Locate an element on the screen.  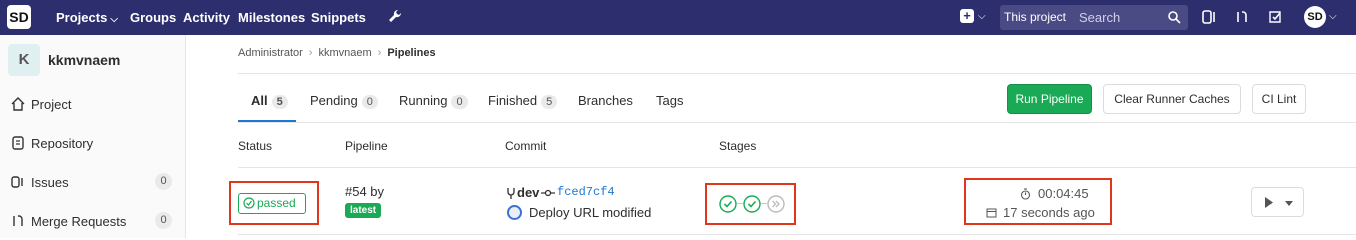
column-header-pipeline: Pipeline is located at coordinates (366, 146).